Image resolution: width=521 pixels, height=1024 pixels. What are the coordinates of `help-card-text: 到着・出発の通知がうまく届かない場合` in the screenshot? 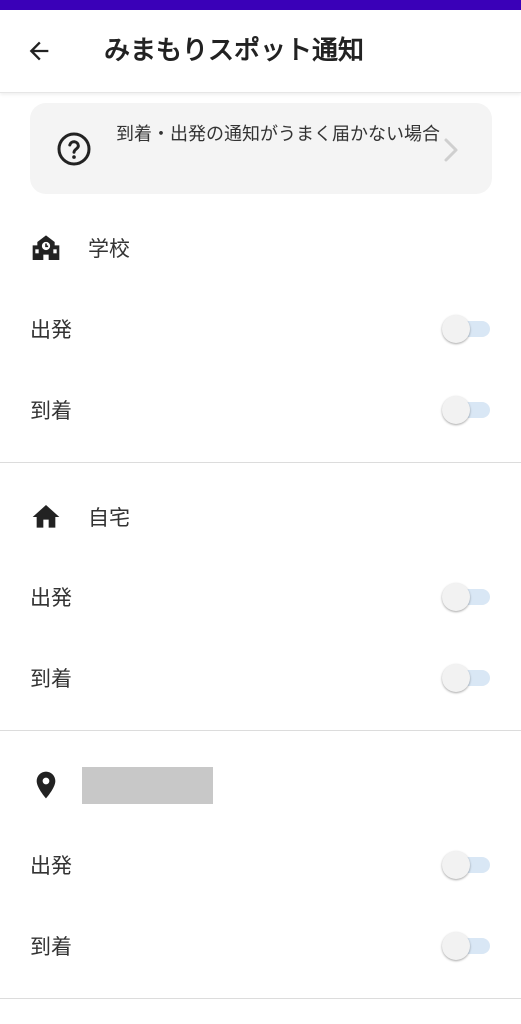 It's located at (278, 134).